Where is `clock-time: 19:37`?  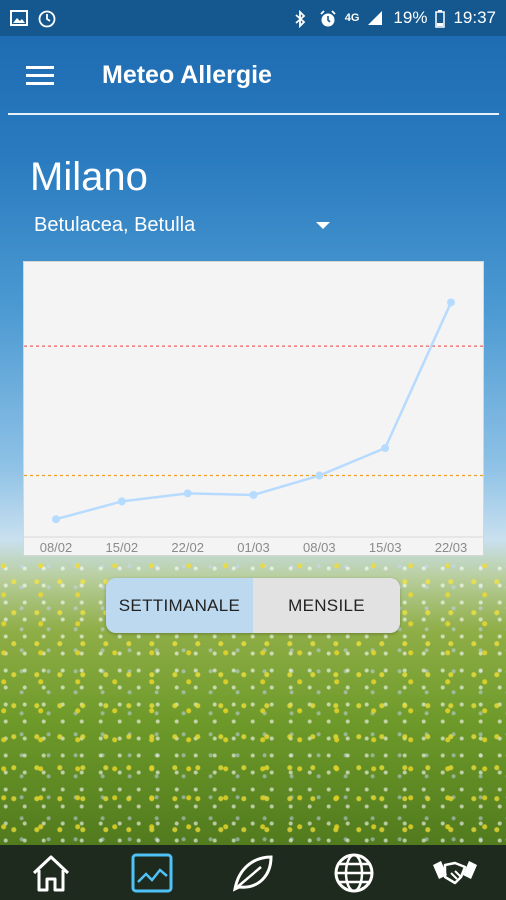 clock-time: 19:37 is located at coordinates (474, 17).